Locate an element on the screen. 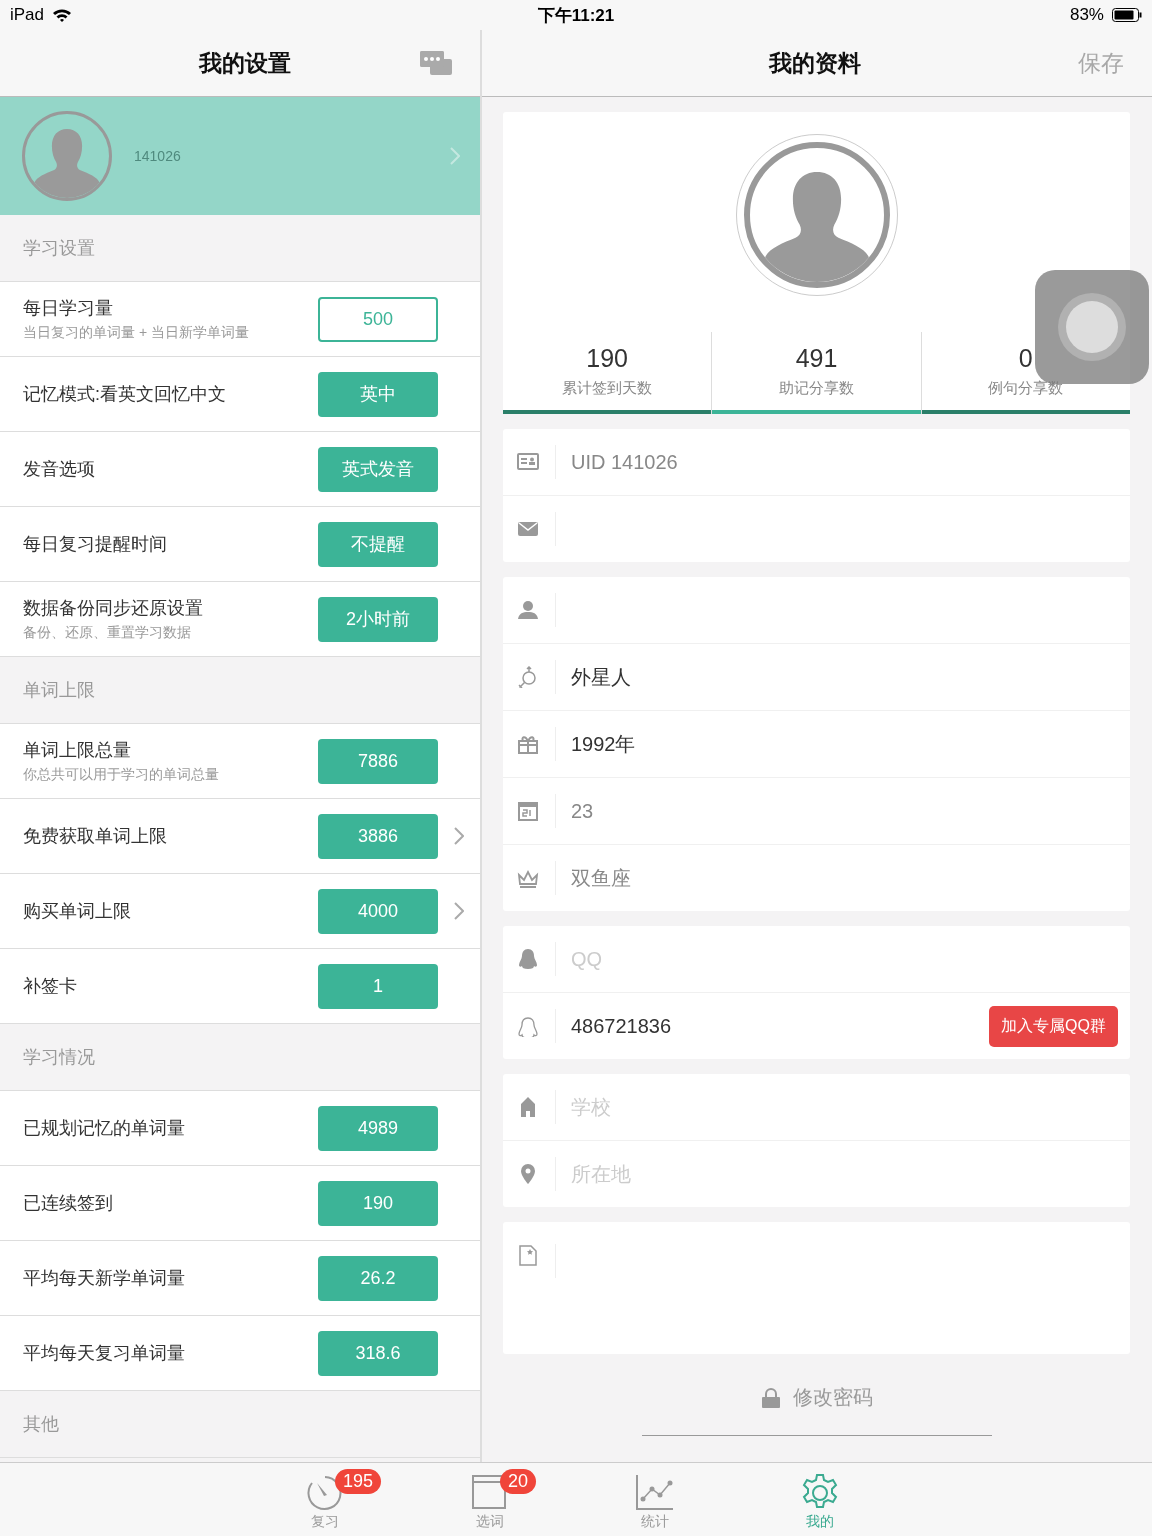  gift-icon is located at coordinates (528, 744).